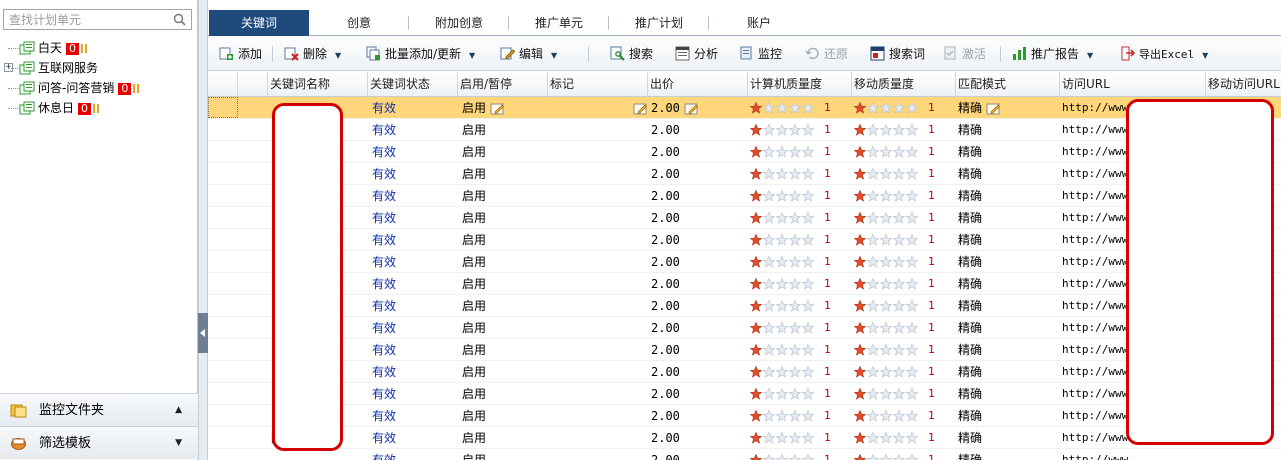 The image size is (1281, 460). What do you see at coordinates (99, 409) in the screenshot?
I see `monitor-folder-panel: 监控文件夹 ▲` at bounding box center [99, 409].